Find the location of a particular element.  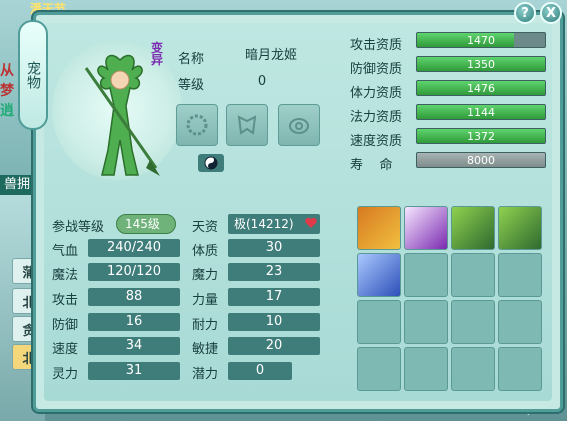

quality-bar-lifespan: 8000 is located at coordinates (481, 160).